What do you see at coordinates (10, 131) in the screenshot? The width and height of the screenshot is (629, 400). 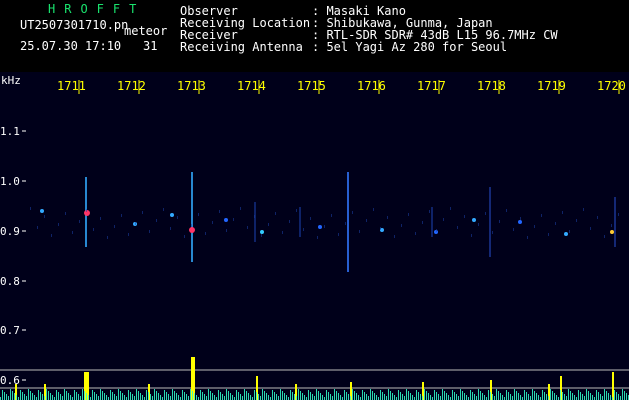 I see `y-tick-label: 1.1` at bounding box center [10, 131].